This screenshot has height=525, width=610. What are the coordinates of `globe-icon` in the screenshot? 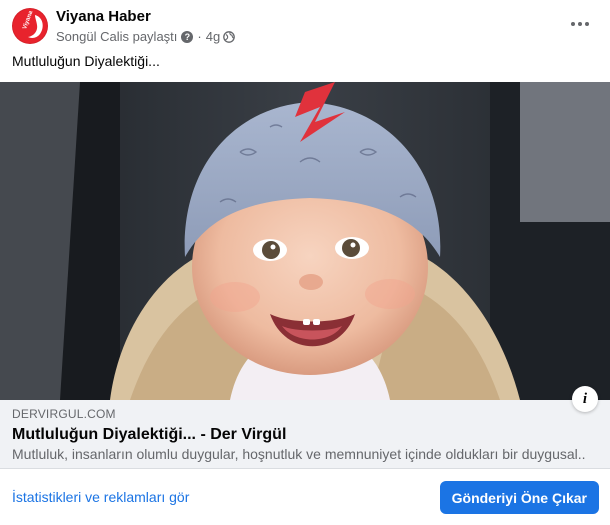 It's located at (229, 36).